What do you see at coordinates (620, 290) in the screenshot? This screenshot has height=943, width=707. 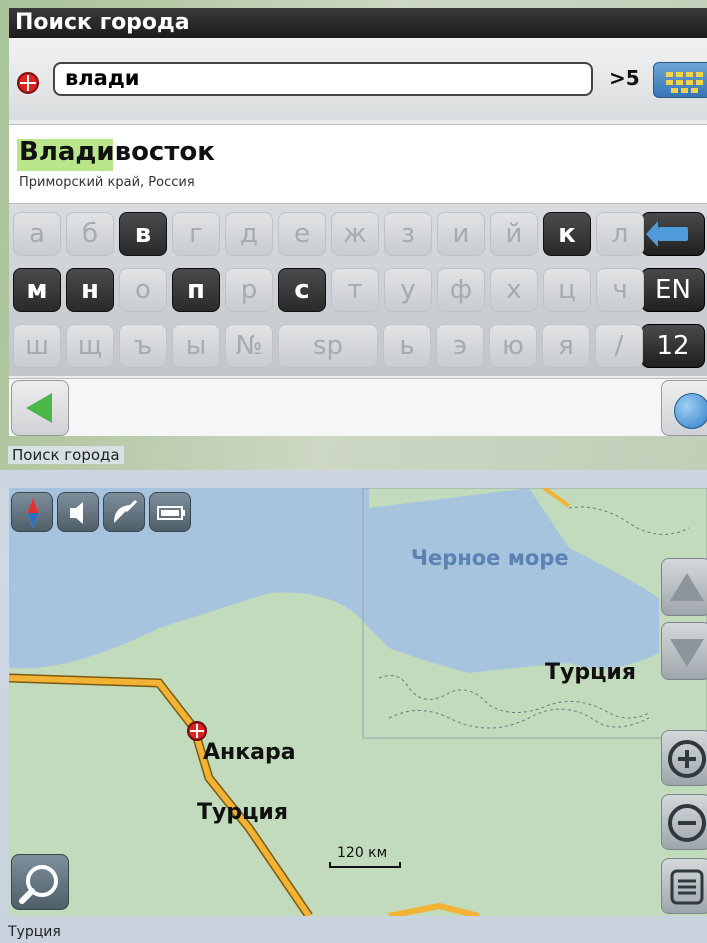 I see `key-ч: ч` at bounding box center [620, 290].